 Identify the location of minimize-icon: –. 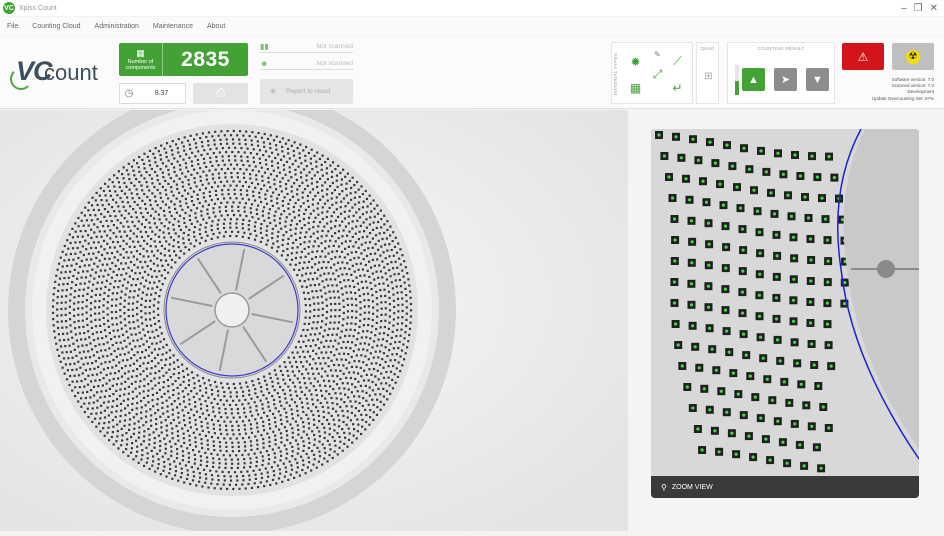
(904, 8).